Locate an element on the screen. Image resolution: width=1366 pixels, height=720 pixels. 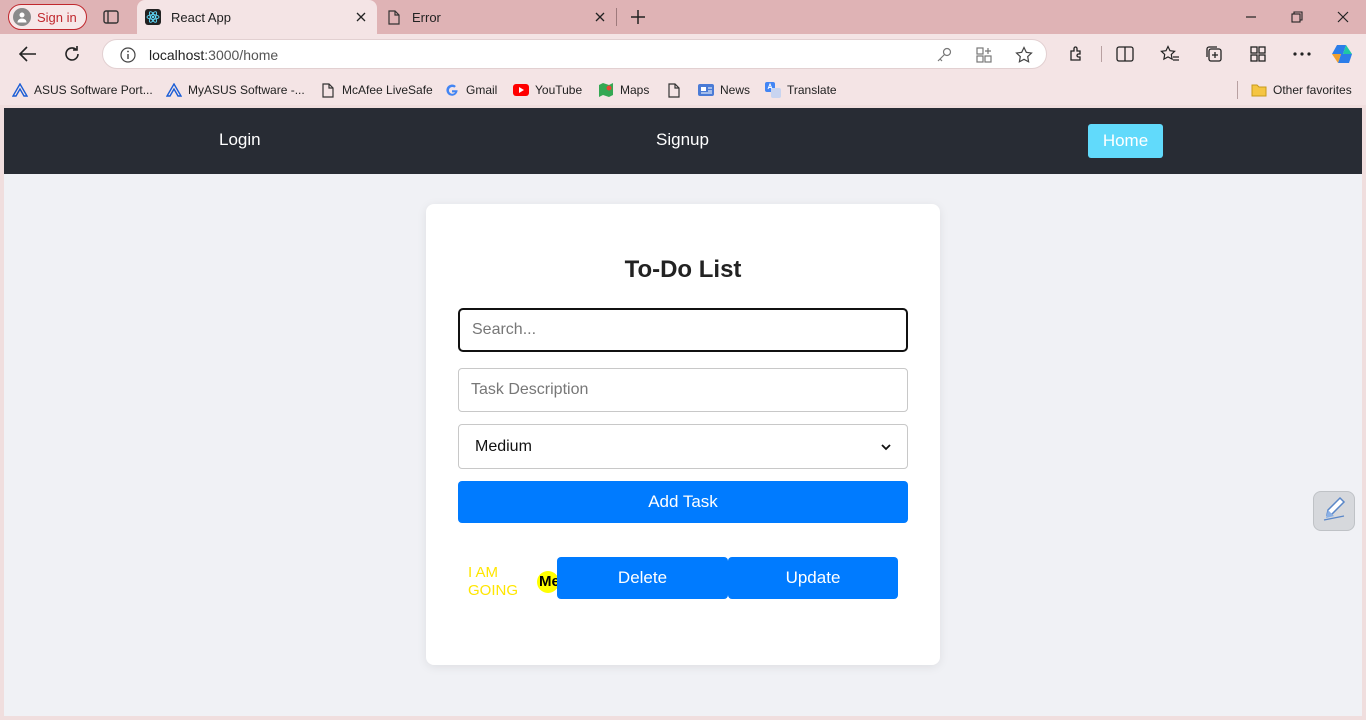
favorites-divider is located at coordinates (1237, 90).